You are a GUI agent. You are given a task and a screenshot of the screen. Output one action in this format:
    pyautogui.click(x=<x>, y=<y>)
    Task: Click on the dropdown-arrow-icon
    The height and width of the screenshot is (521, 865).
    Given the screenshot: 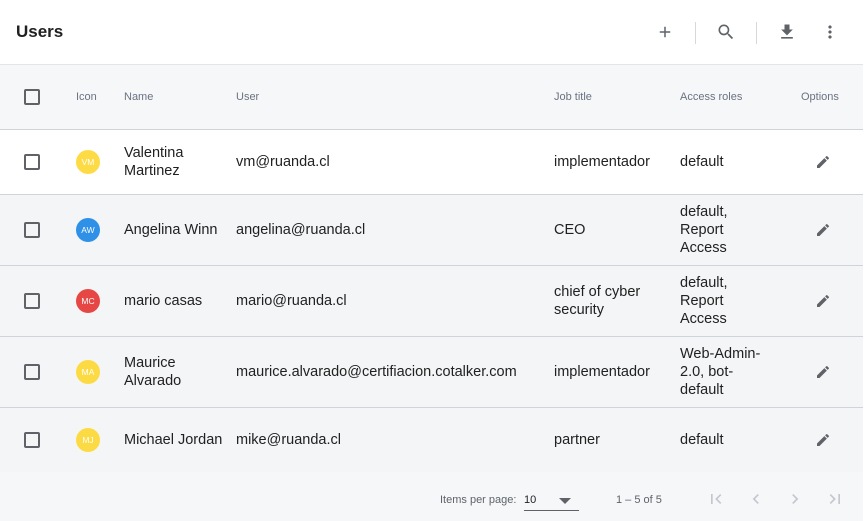 What is the action you would take?
    pyautogui.click(x=565, y=501)
    